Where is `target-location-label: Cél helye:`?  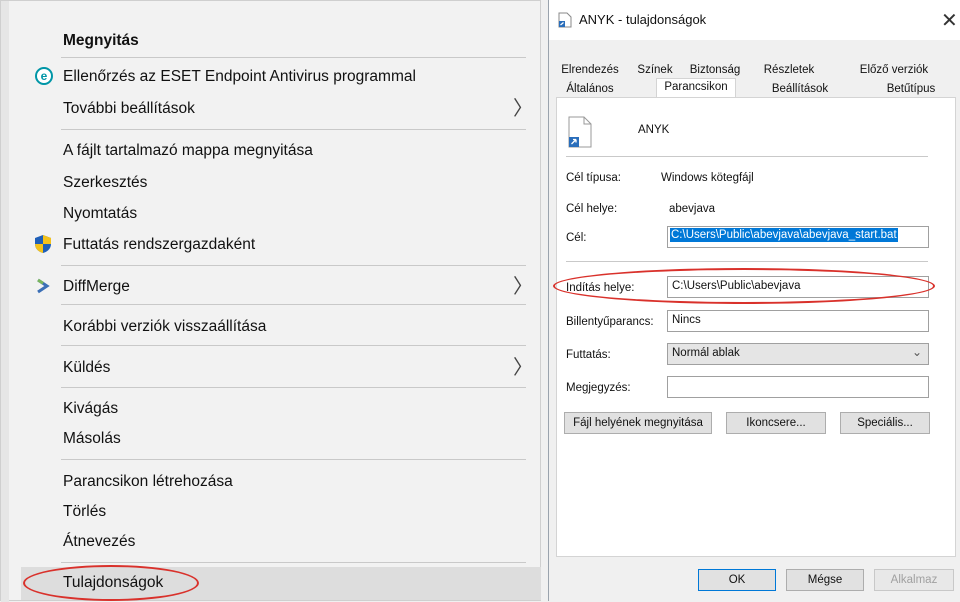
target-location-label: Cél helye: is located at coordinates (592, 209).